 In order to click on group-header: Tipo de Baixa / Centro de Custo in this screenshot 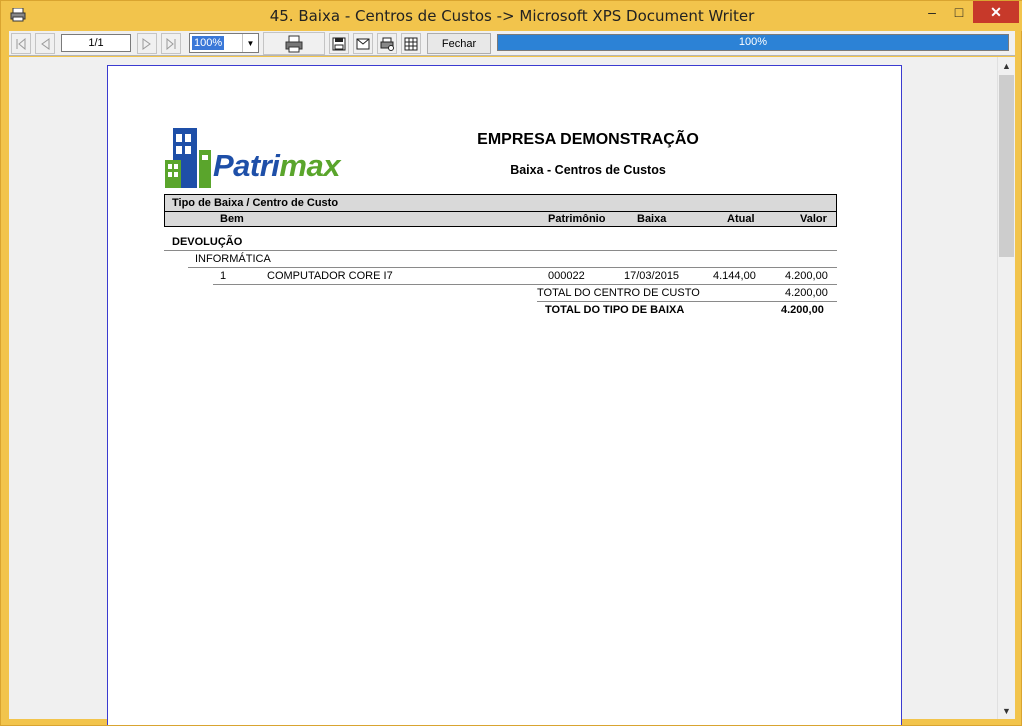, I will do `click(500, 202)`.